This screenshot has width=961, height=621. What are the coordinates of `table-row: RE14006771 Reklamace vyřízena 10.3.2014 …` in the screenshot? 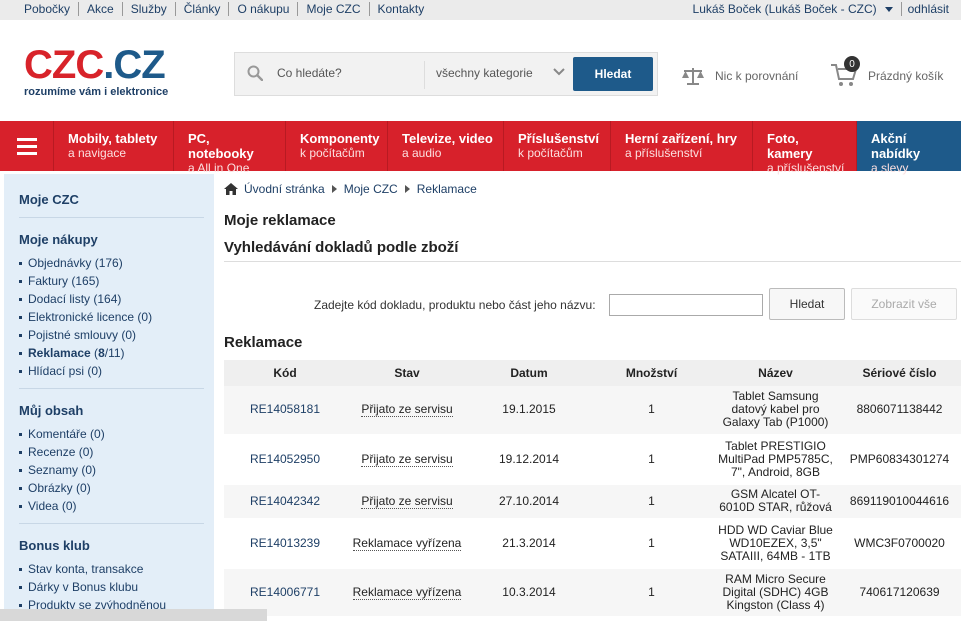 It's located at (592, 592).